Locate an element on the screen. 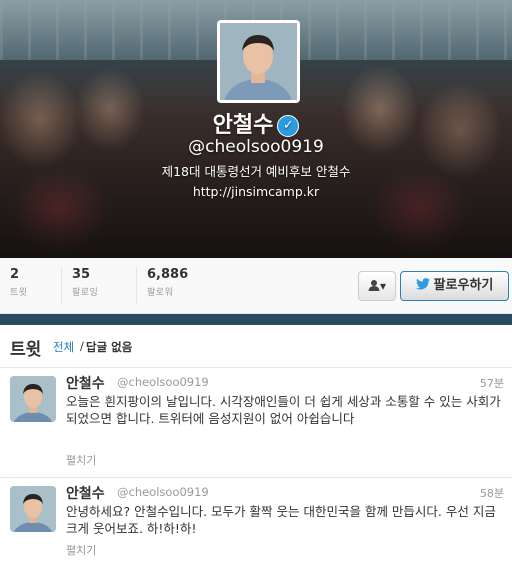 This screenshot has width=512, height=563. follow-button: 팔로우하기 is located at coordinates (454, 286).